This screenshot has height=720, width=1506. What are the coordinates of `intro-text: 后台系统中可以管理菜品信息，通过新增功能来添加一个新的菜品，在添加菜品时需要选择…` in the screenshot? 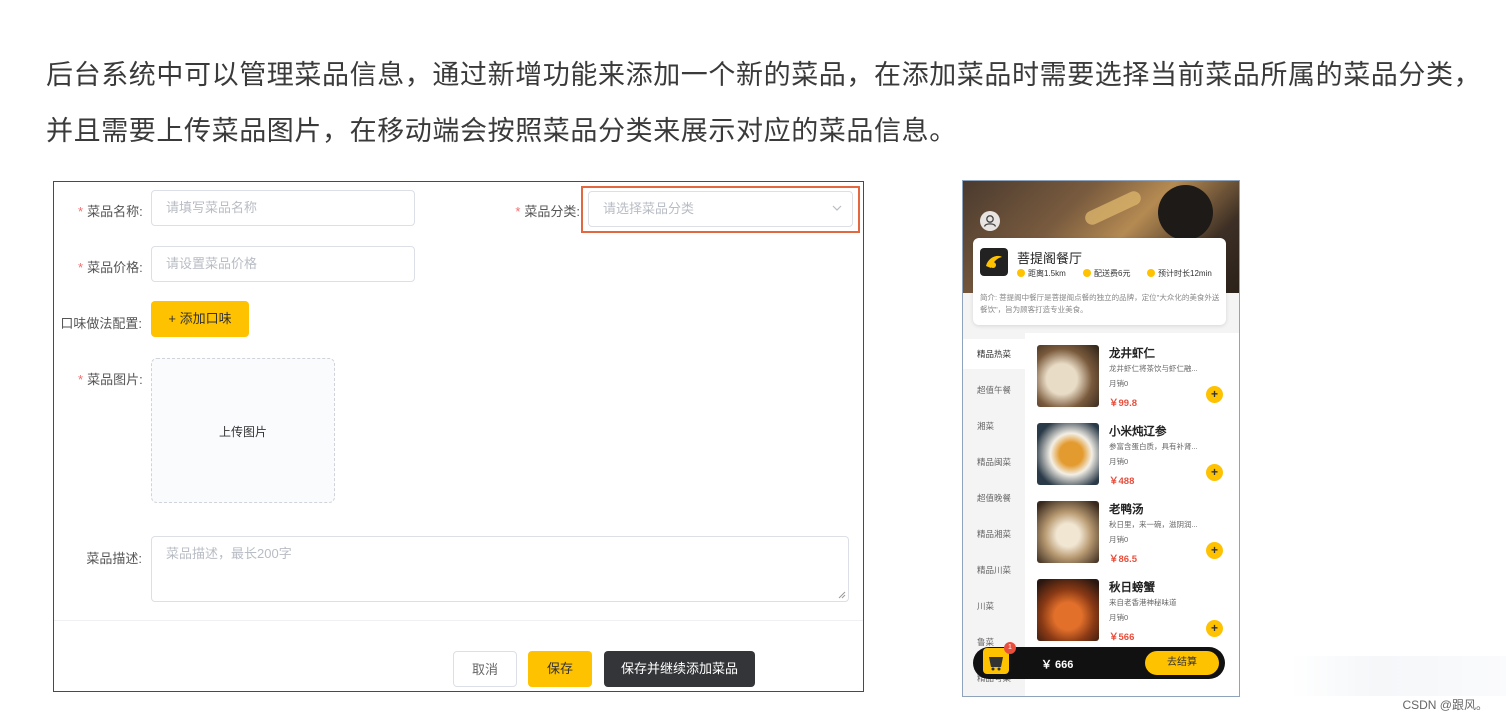 It's located at (766, 104).